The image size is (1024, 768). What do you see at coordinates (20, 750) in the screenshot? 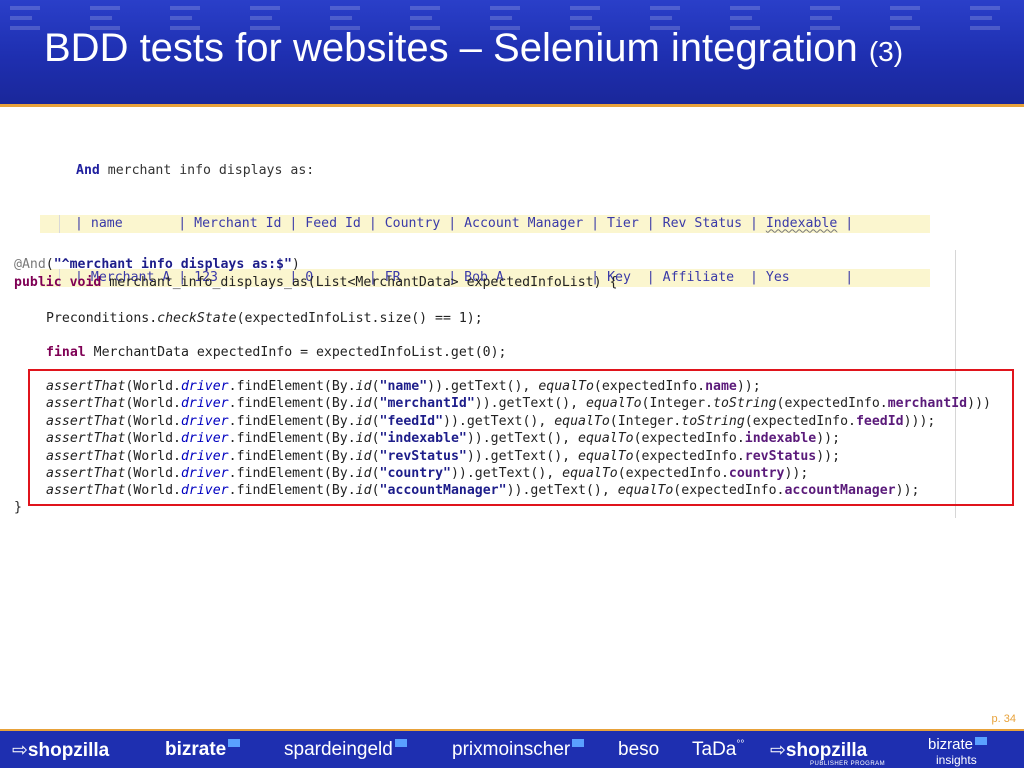
I see `shopzilla-mark-icon: ⇨` at bounding box center [20, 750].